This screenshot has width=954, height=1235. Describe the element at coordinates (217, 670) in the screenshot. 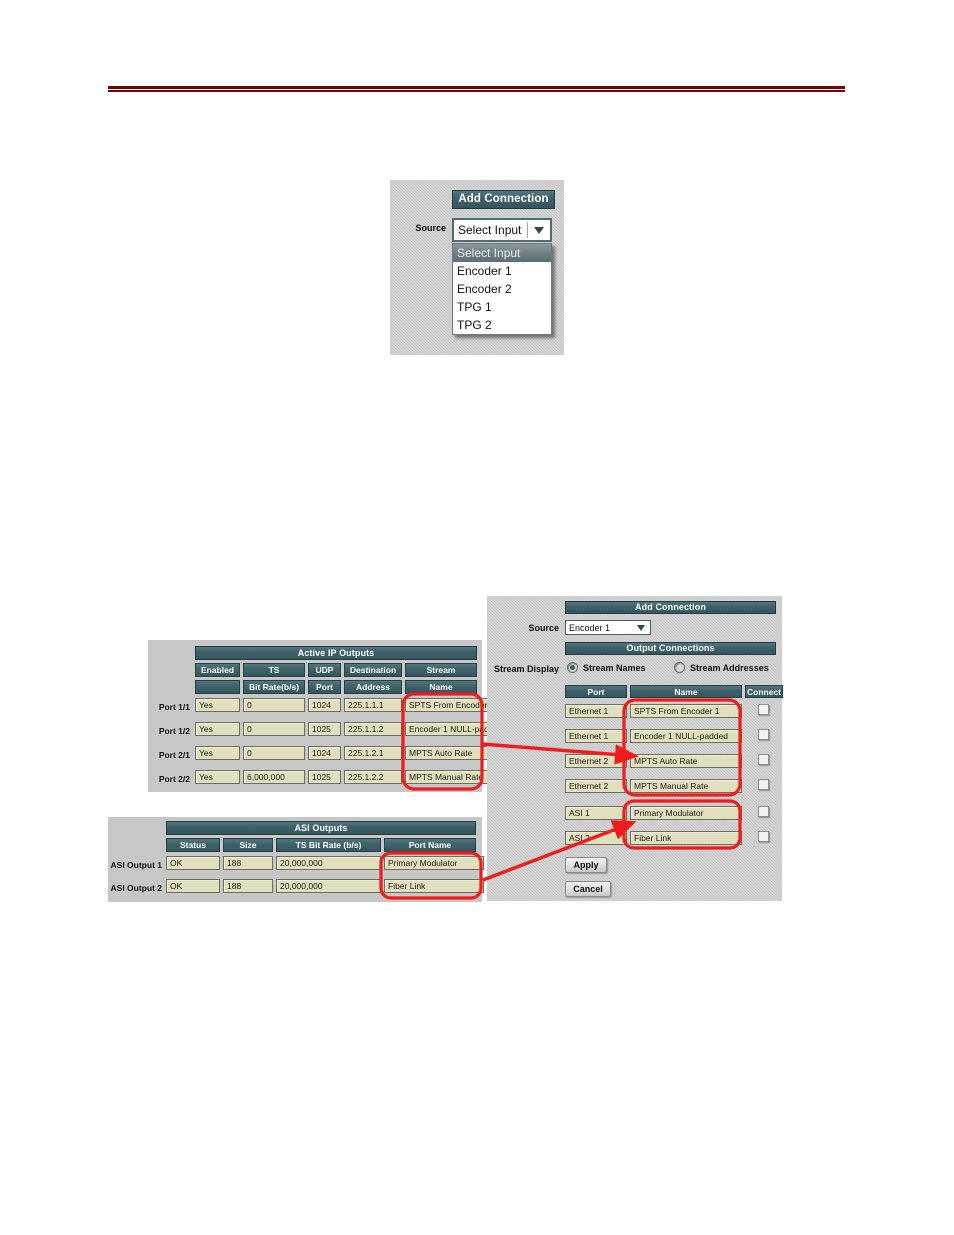

I see `ip-header-enabled: Enabled` at that location.